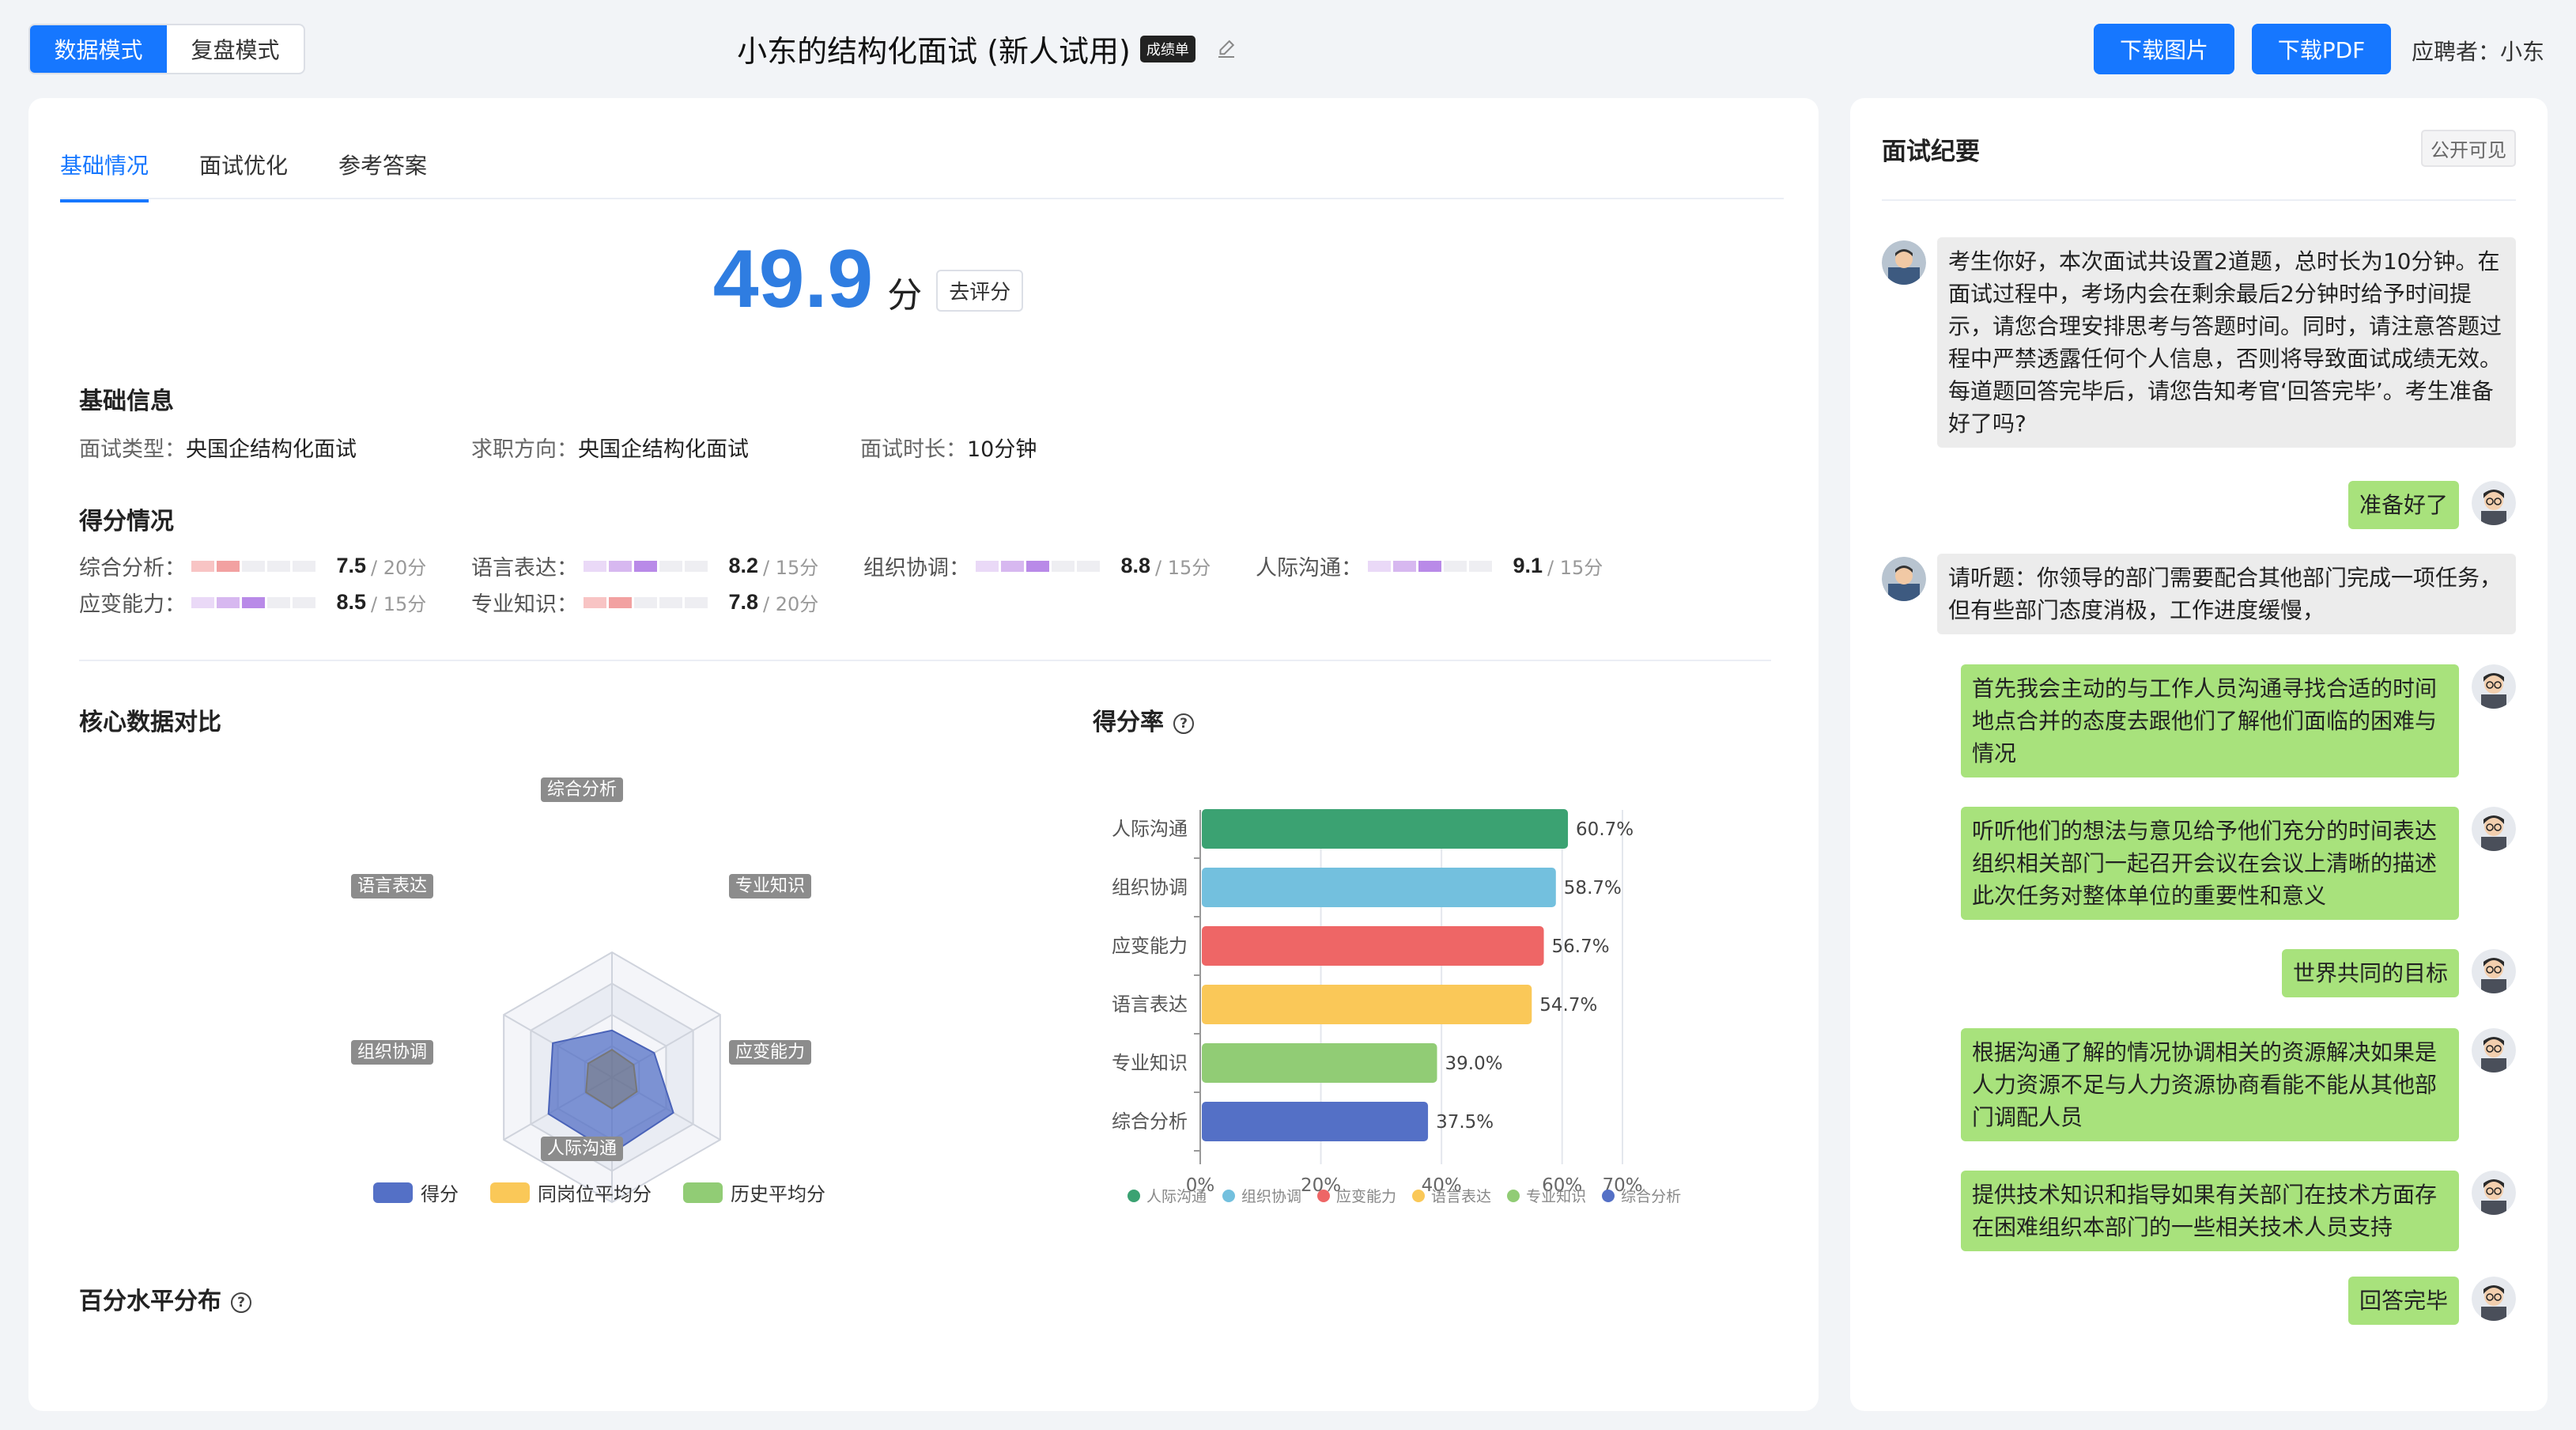 The height and width of the screenshot is (1430, 2576). I want to click on legend-item: 专业知识, so click(1546, 1195).